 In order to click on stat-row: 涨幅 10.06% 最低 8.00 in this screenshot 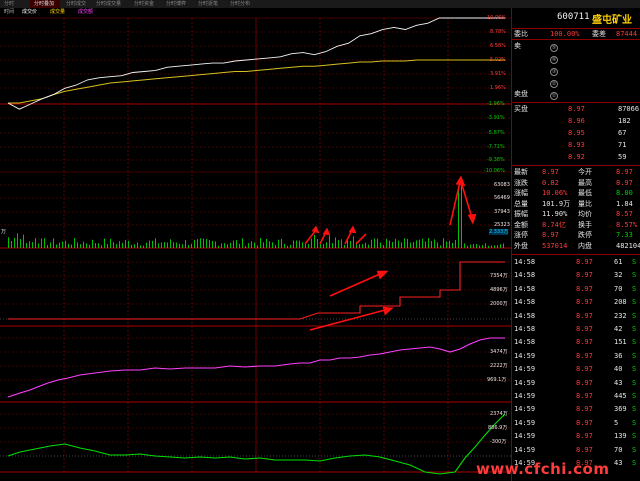, I will do `click(576, 193)`.